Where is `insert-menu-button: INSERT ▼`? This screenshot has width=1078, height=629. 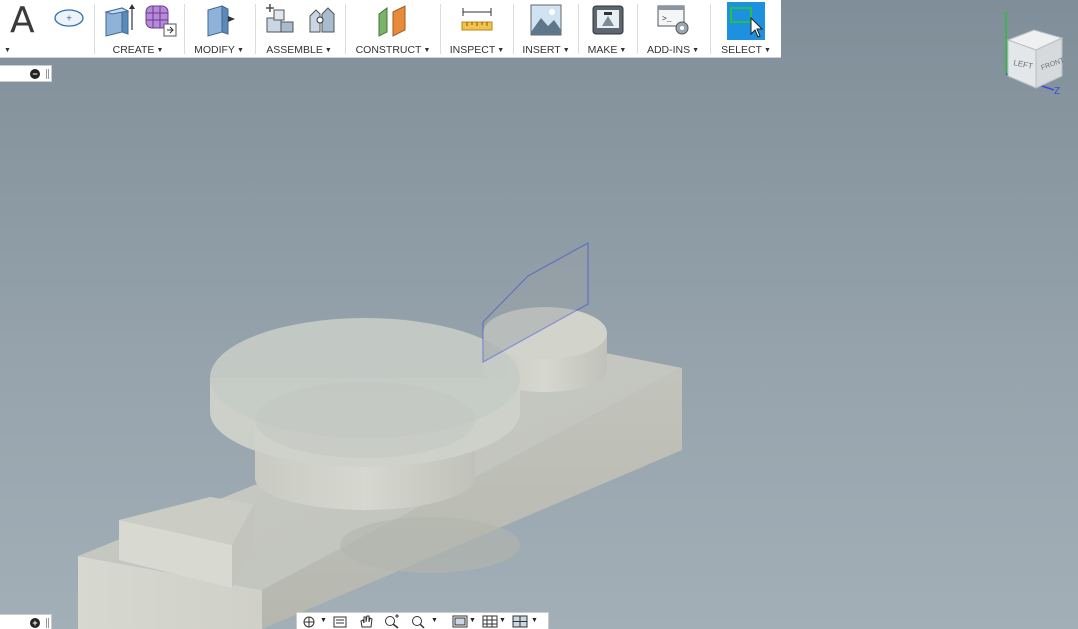
insert-menu-button: INSERT ▼ is located at coordinates (546, 50).